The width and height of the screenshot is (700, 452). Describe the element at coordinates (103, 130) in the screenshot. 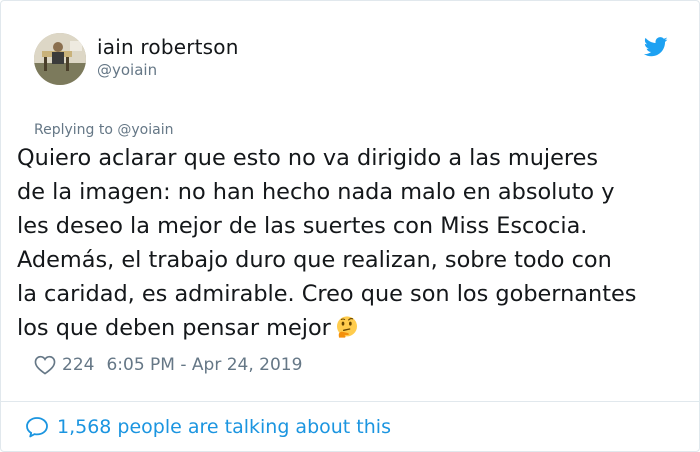

I see `replying-to: Replying to @yoiain` at that location.